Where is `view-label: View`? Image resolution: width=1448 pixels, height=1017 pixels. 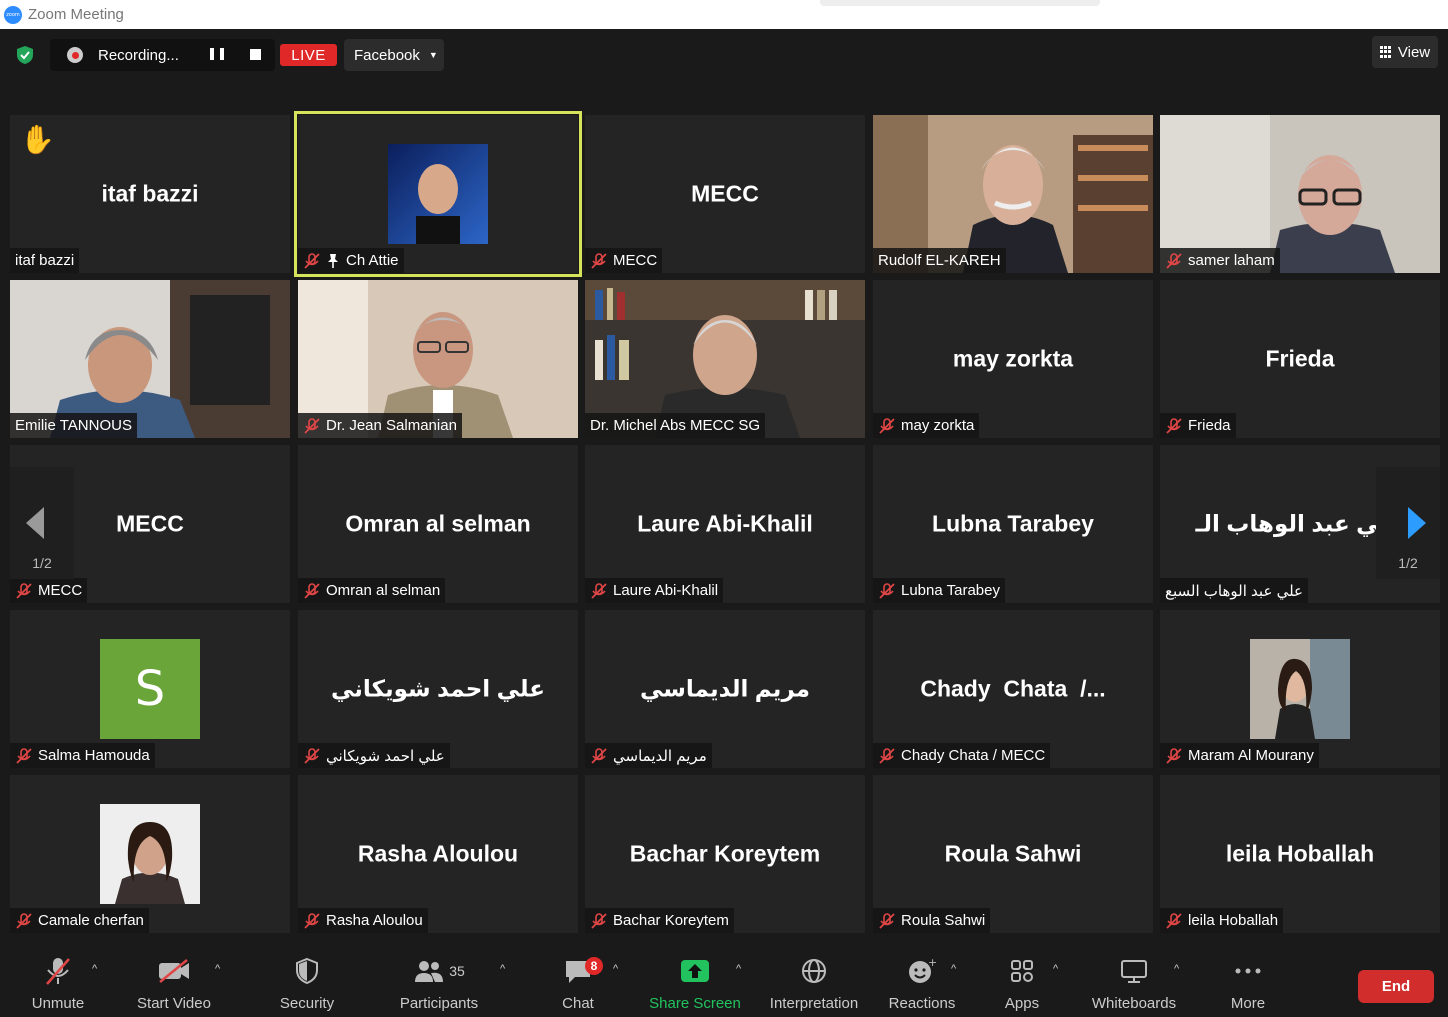
view-label: View is located at coordinates (1414, 52).